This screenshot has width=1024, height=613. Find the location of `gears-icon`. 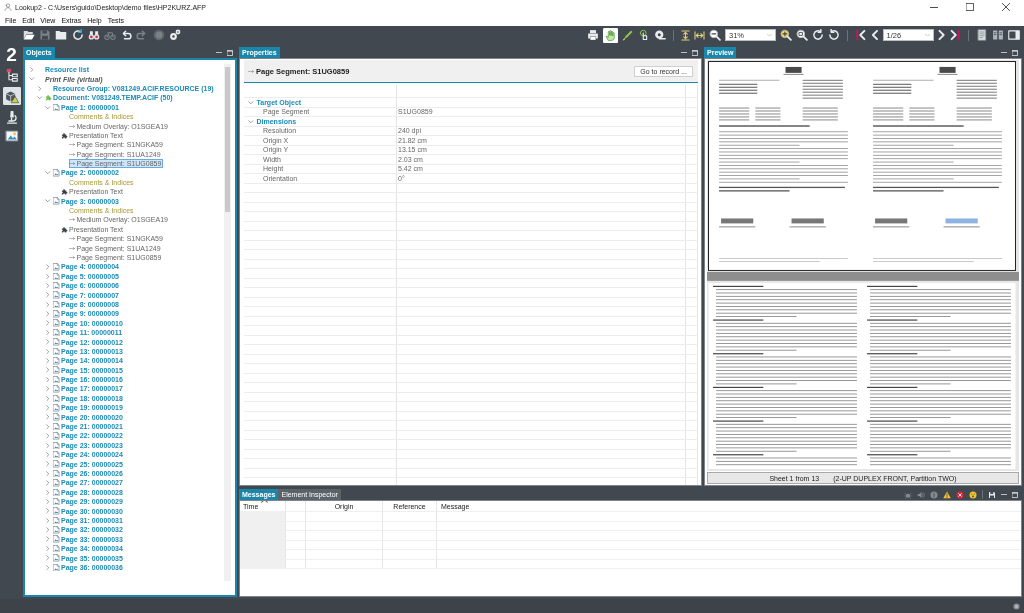

gears-icon is located at coordinates (174, 35).